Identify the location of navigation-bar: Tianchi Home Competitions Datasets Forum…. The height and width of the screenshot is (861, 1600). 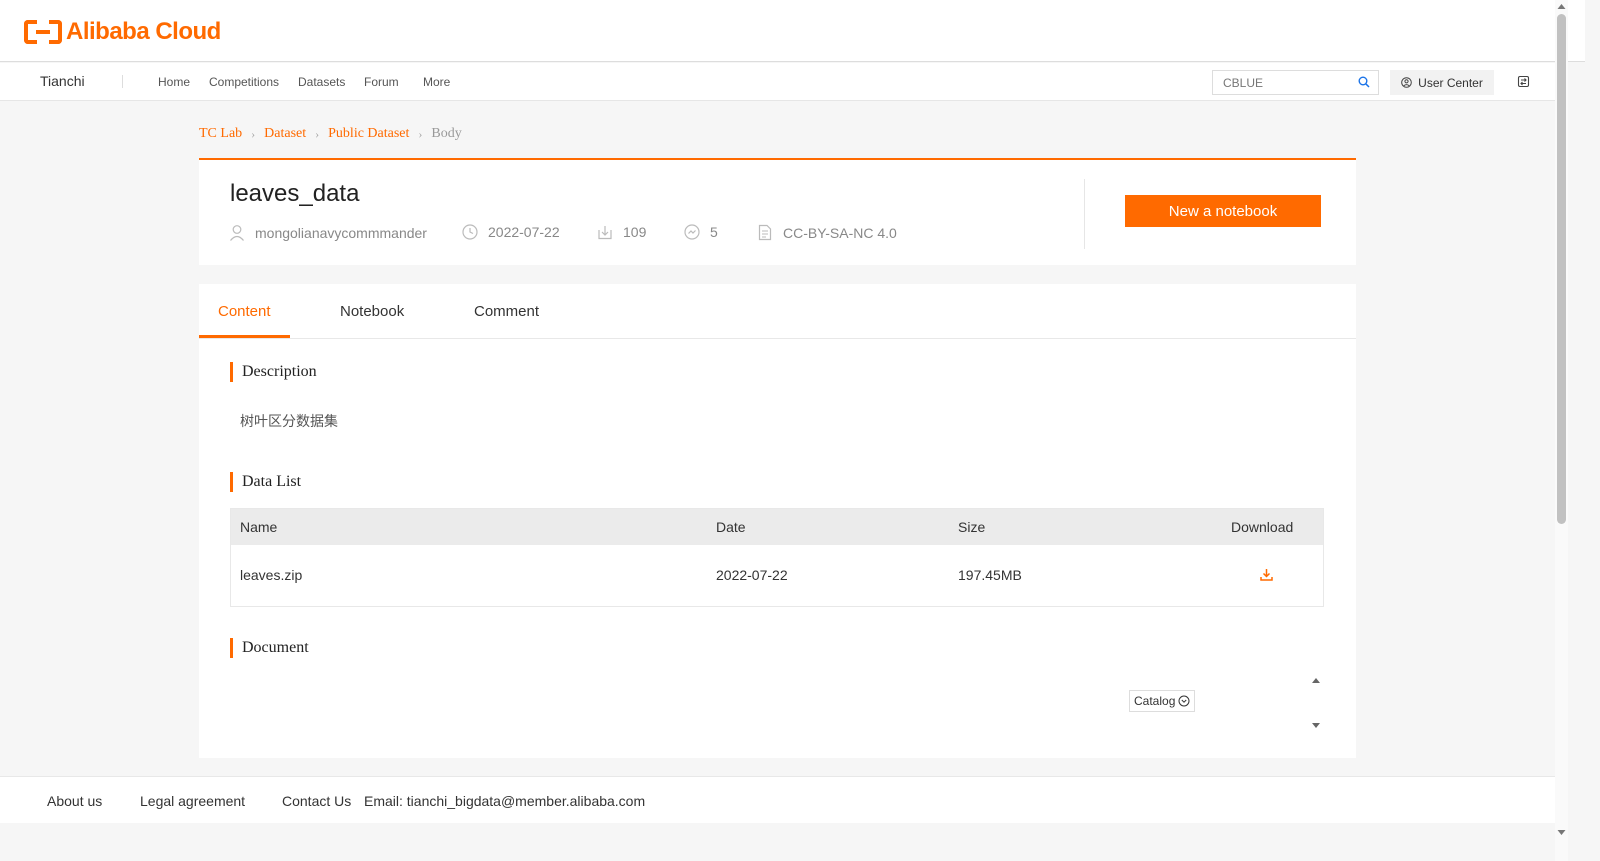
(777, 82).